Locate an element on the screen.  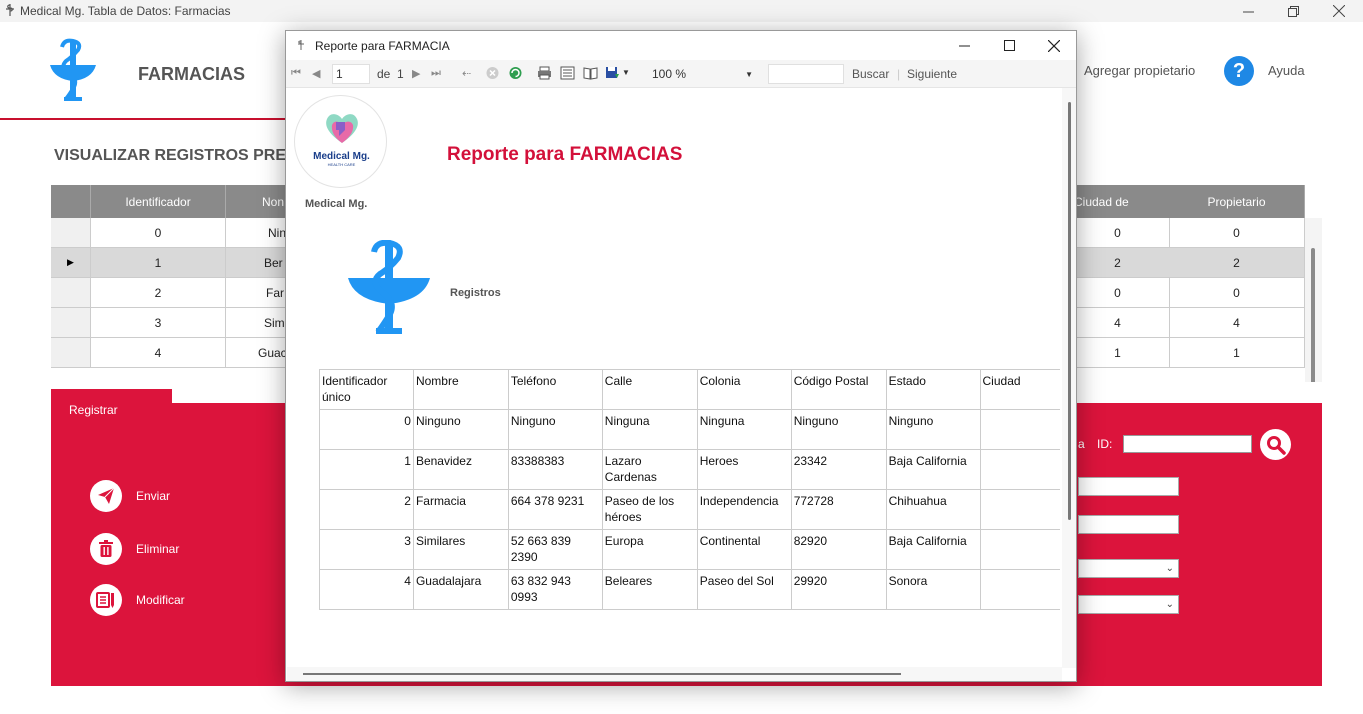
report-vertical-scrollbar is located at coordinates (1069, 378).